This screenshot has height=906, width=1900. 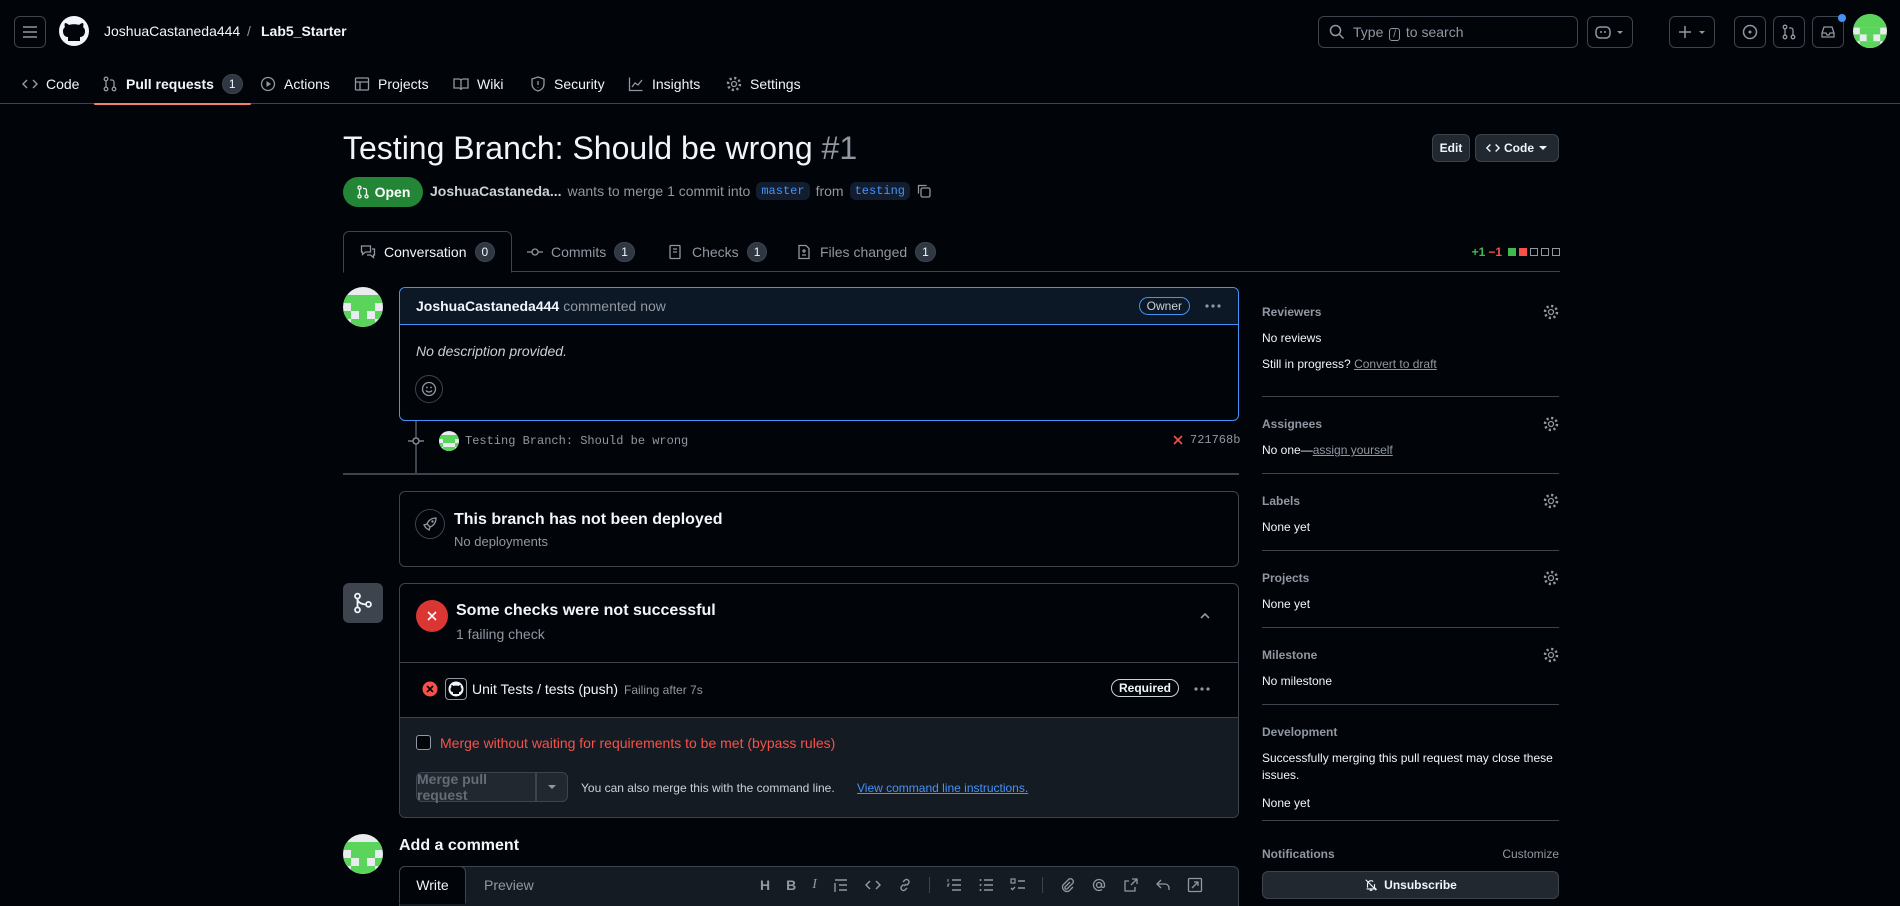 What do you see at coordinates (304, 31) in the screenshot?
I see `breadcrumb-repo: Lab5_Starter` at bounding box center [304, 31].